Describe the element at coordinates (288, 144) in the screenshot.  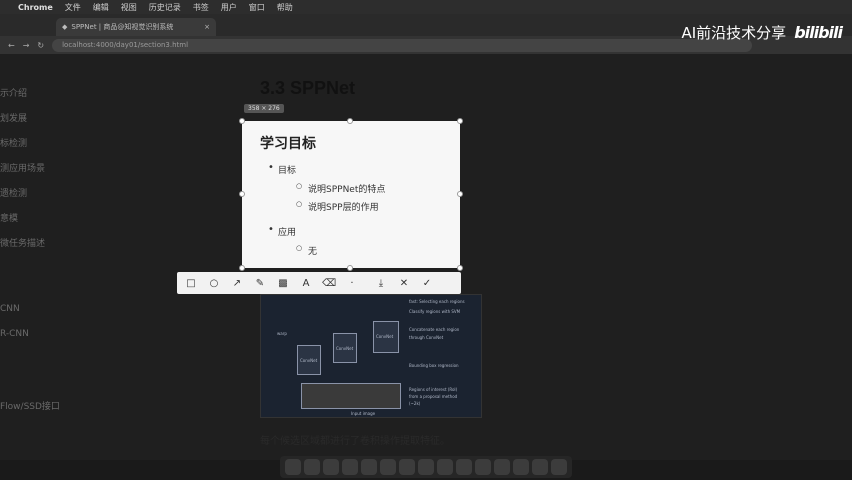
I see `section-heading: 学习目标` at that location.